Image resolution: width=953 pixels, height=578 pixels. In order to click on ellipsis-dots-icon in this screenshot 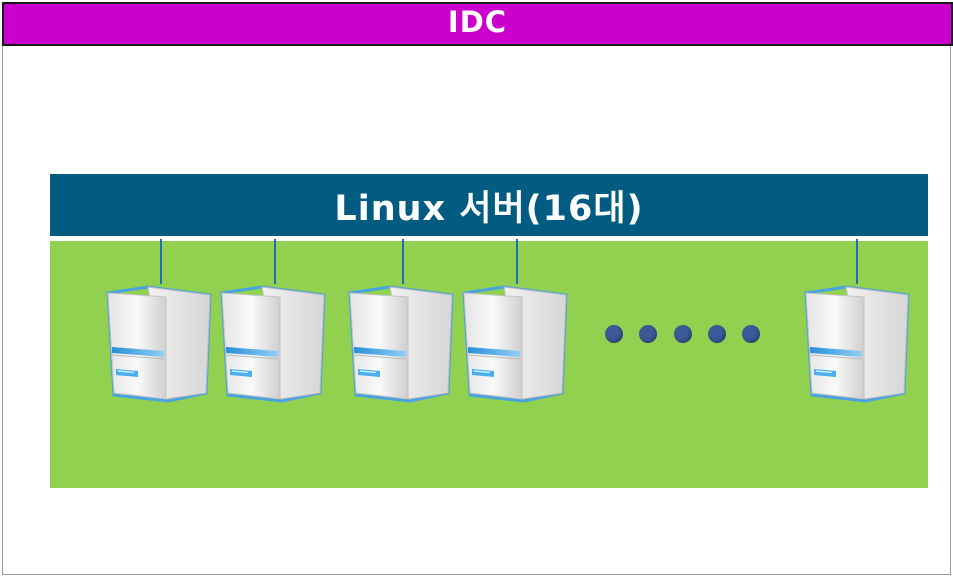, I will do `click(682, 334)`.